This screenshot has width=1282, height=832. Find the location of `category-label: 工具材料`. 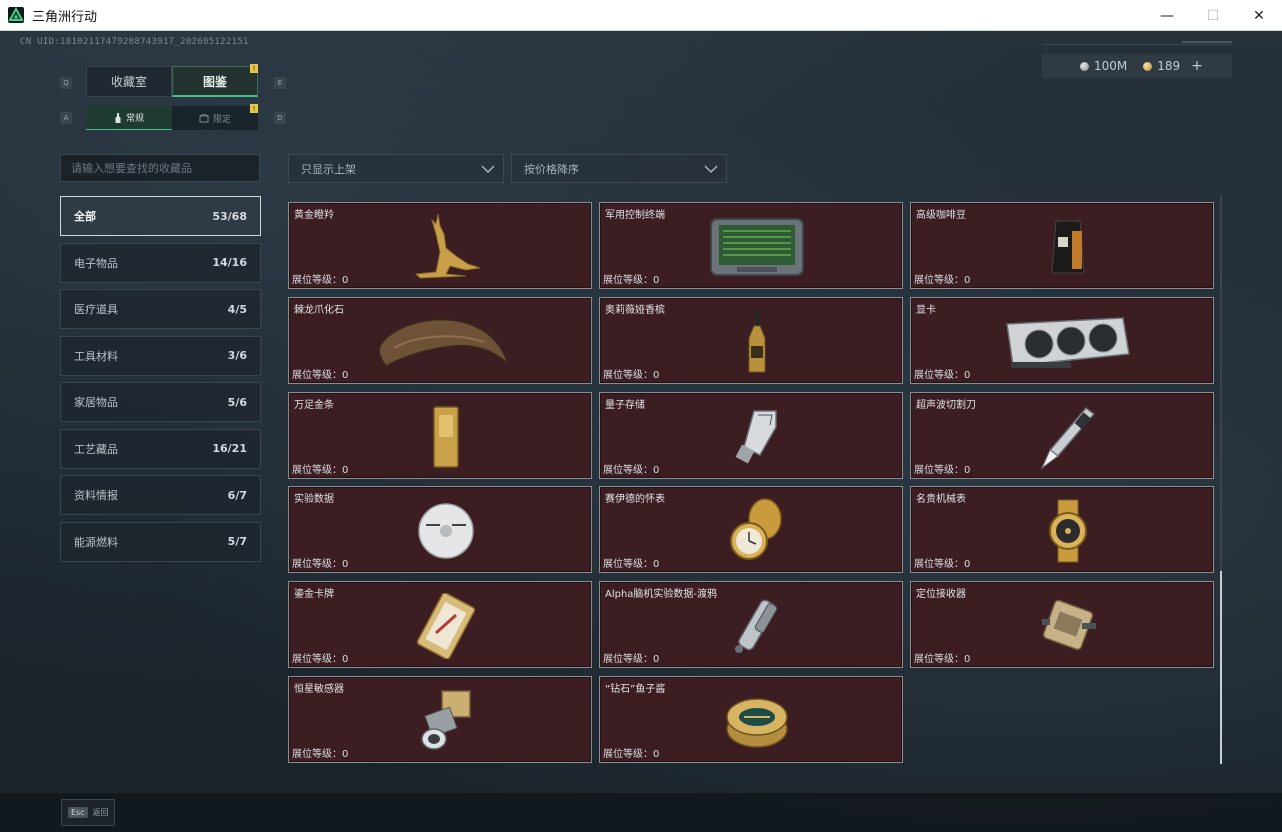

category-label: 工具材料 is located at coordinates (96, 356).